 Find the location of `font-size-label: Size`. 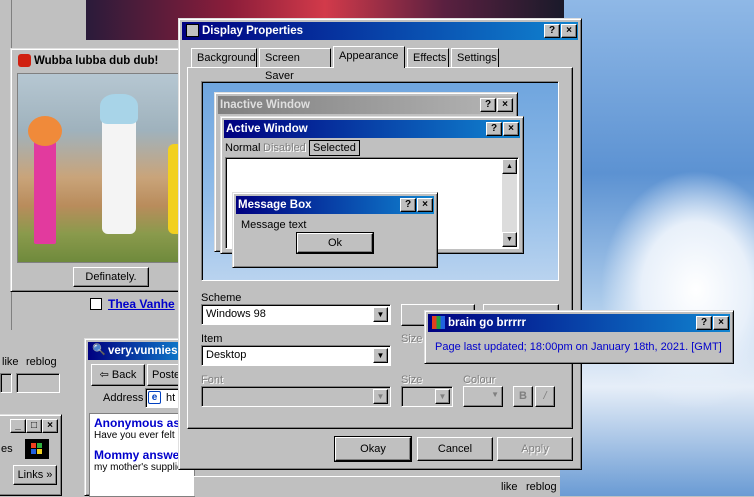

font-size-label: Size is located at coordinates (412, 380).